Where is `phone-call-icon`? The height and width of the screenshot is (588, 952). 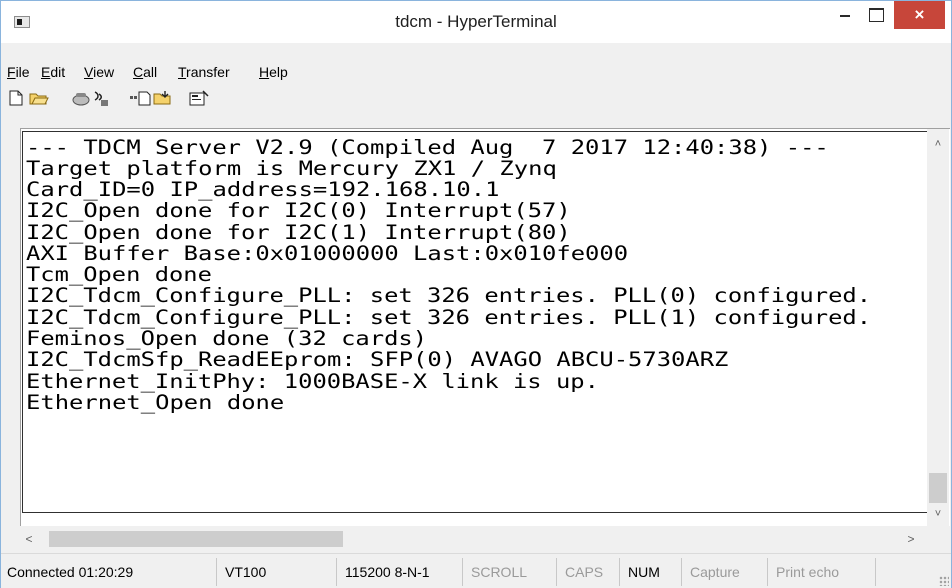
phone-call-icon is located at coordinates (81, 99).